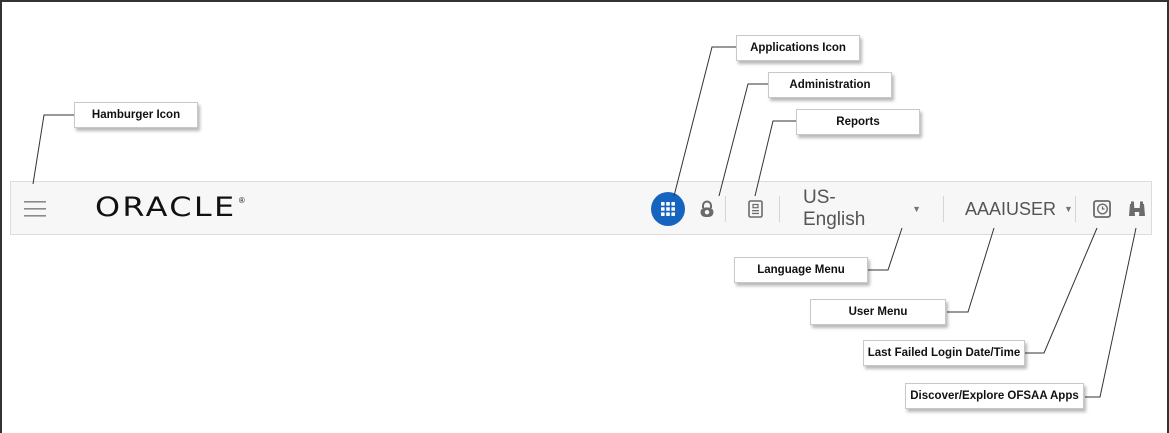 This screenshot has height=433, width=1169. What do you see at coordinates (801, 270) in the screenshot?
I see `callout-language: Language Menu` at bounding box center [801, 270].